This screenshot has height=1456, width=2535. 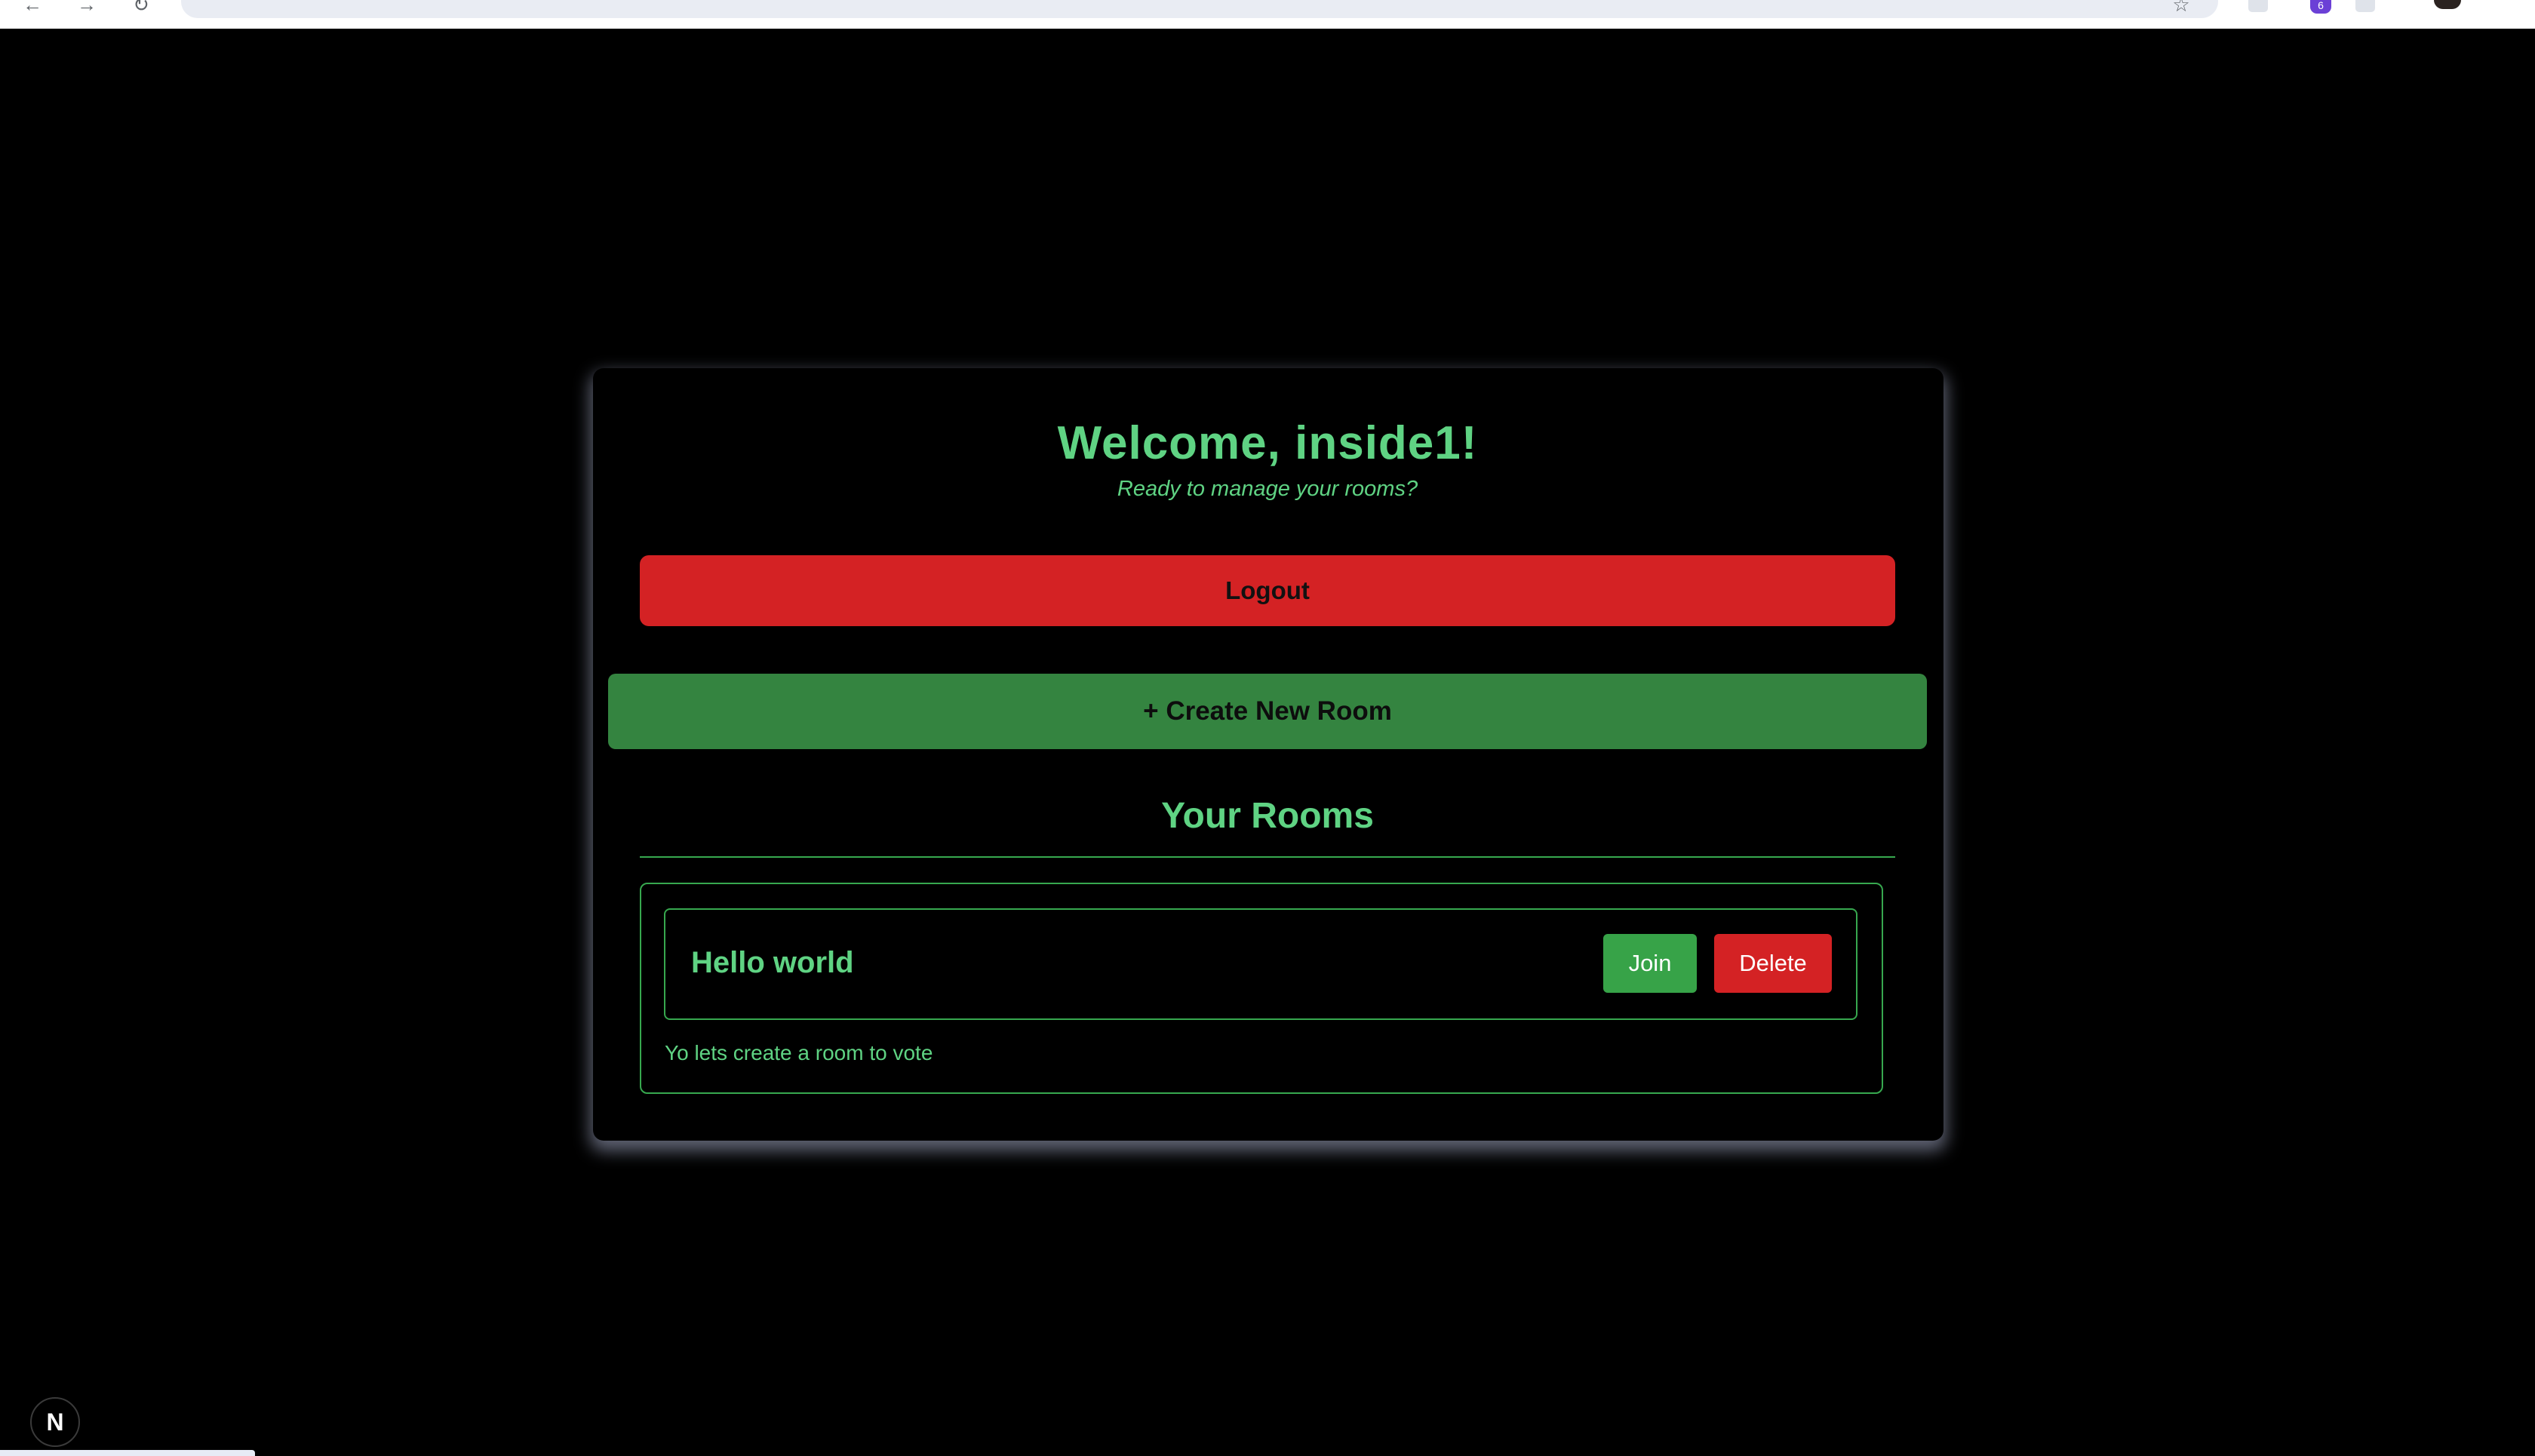 What do you see at coordinates (1199, 9) in the screenshot?
I see `address-bar` at bounding box center [1199, 9].